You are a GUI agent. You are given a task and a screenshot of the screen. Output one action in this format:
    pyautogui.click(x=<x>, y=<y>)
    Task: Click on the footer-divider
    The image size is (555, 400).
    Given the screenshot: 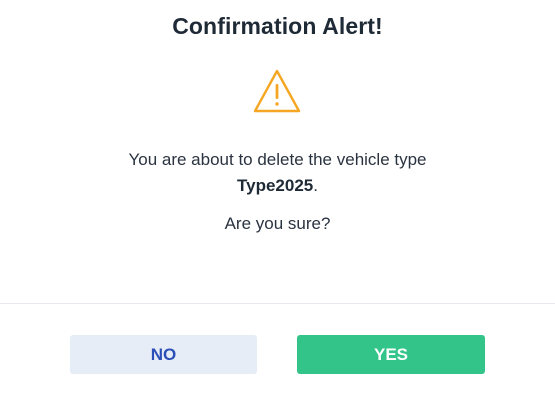 What is the action you would take?
    pyautogui.click(x=277, y=303)
    